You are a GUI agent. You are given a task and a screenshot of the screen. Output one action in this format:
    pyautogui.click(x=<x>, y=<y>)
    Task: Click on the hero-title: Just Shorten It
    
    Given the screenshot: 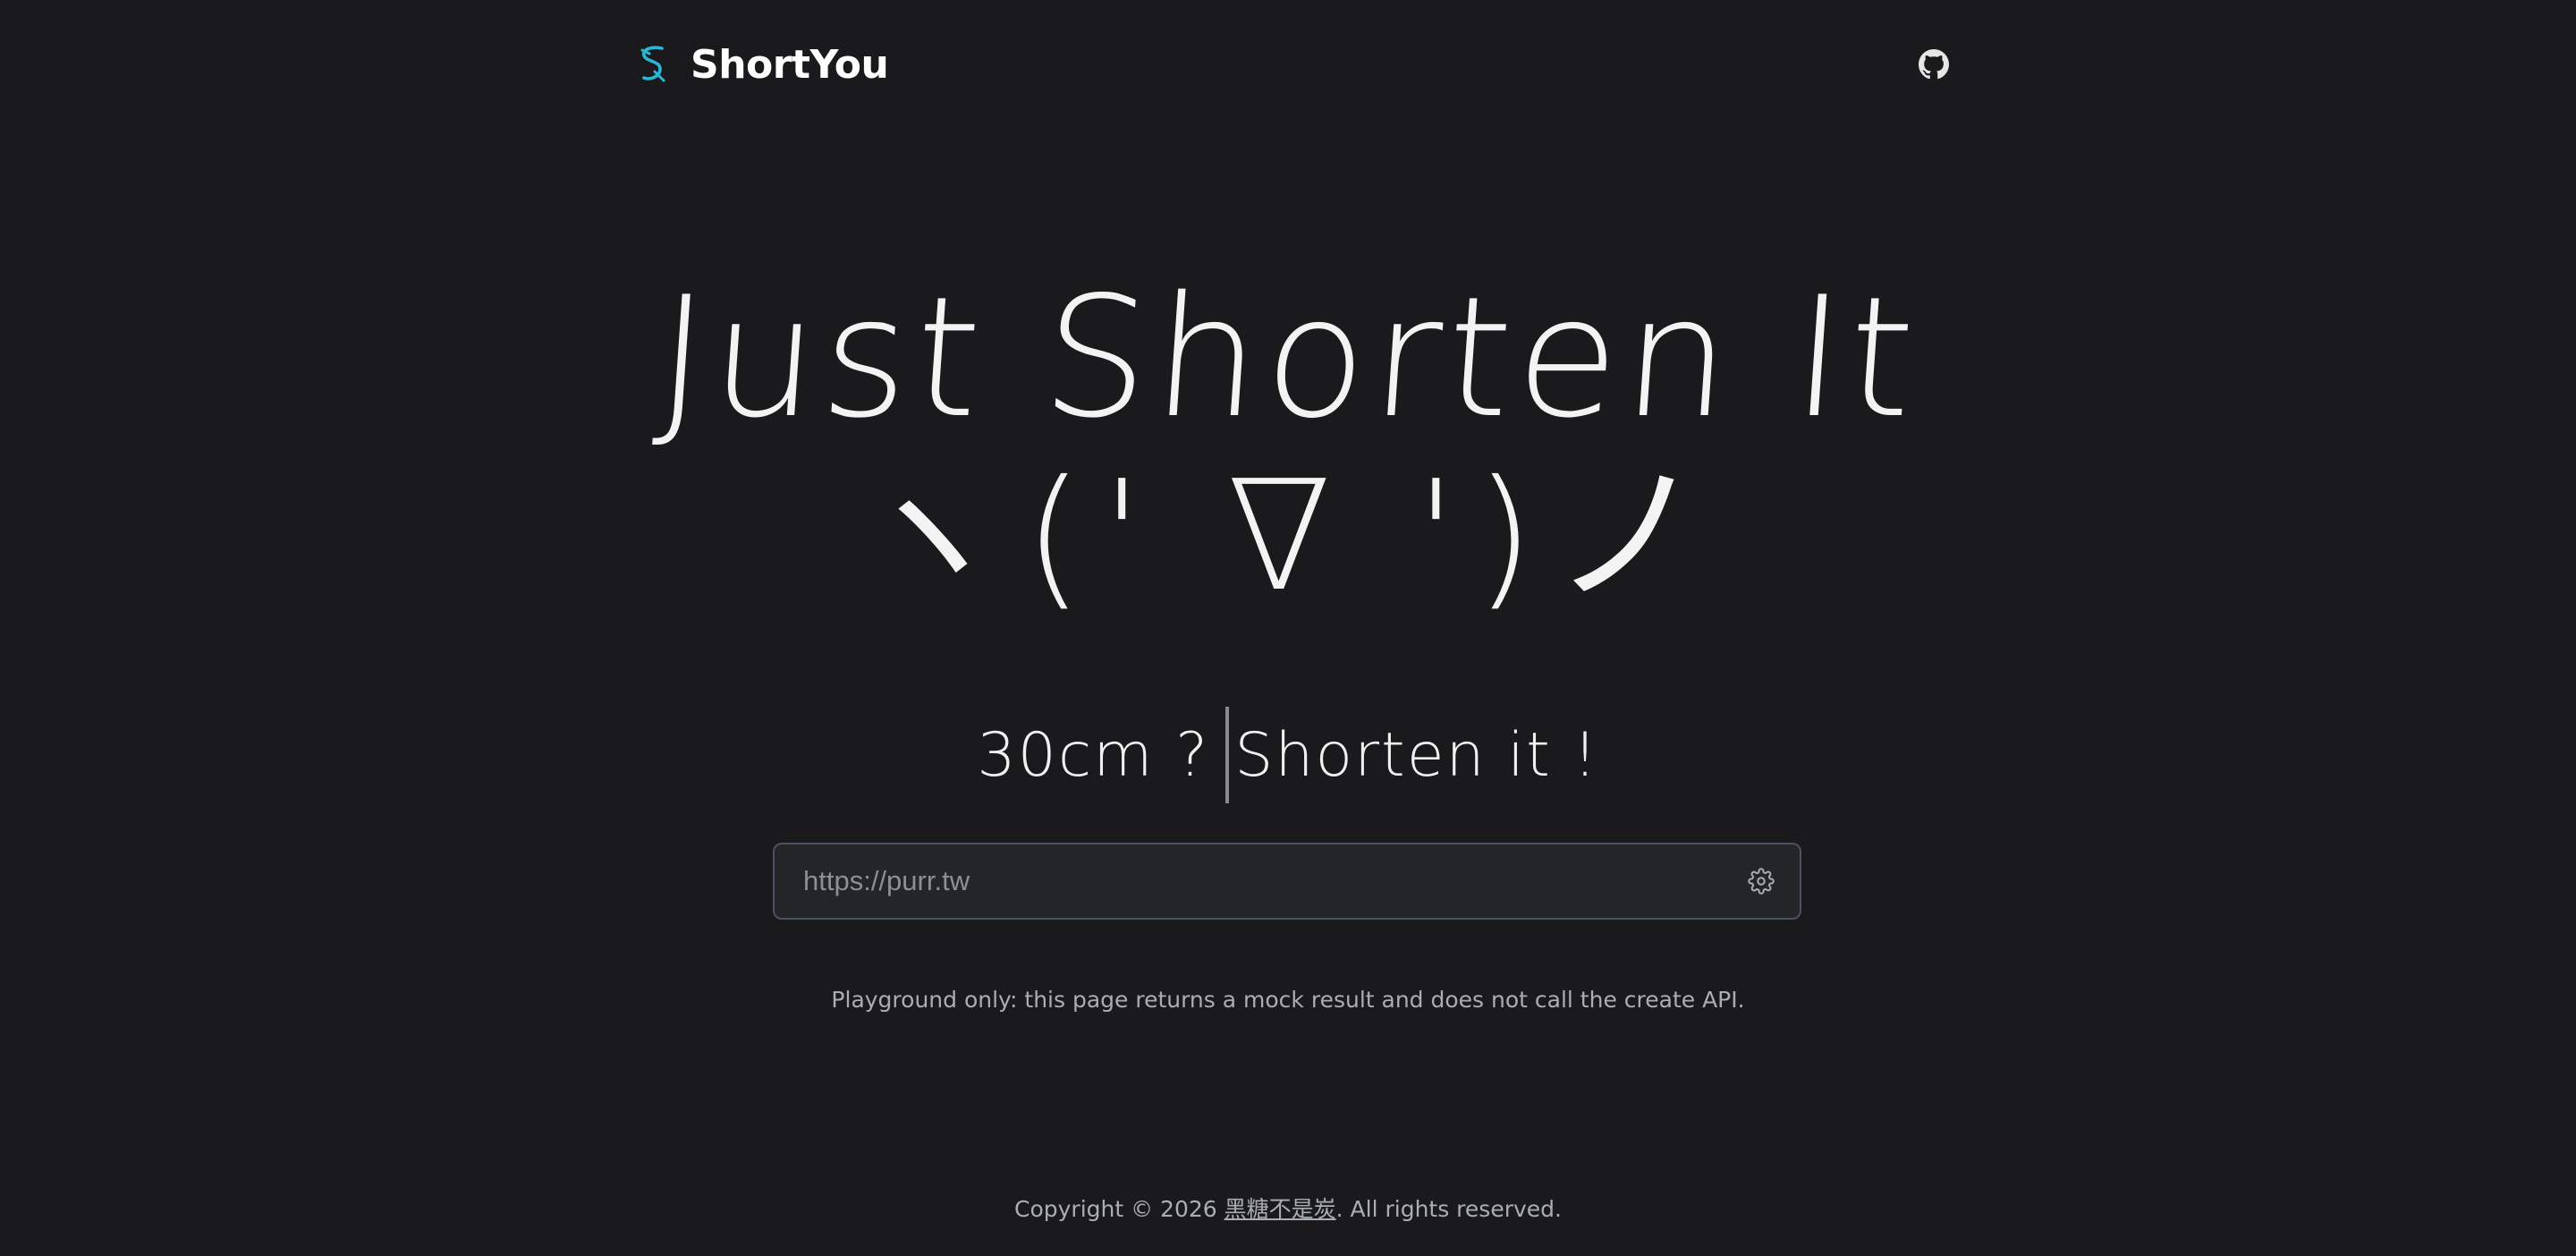 What is the action you would take?
    pyautogui.click(x=1288, y=357)
    